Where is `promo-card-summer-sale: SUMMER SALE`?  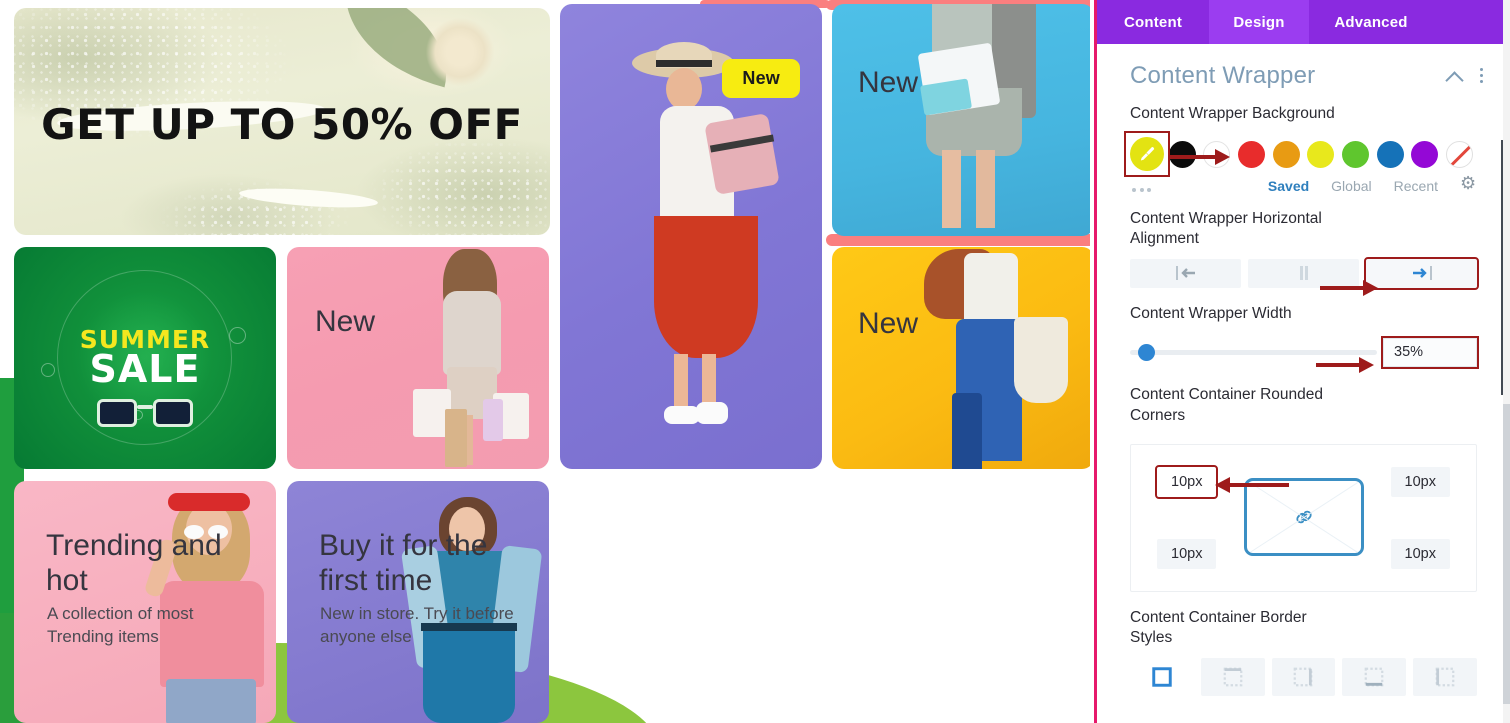
promo-card-summer-sale: SUMMER SALE is located at coordinates (145, 358).